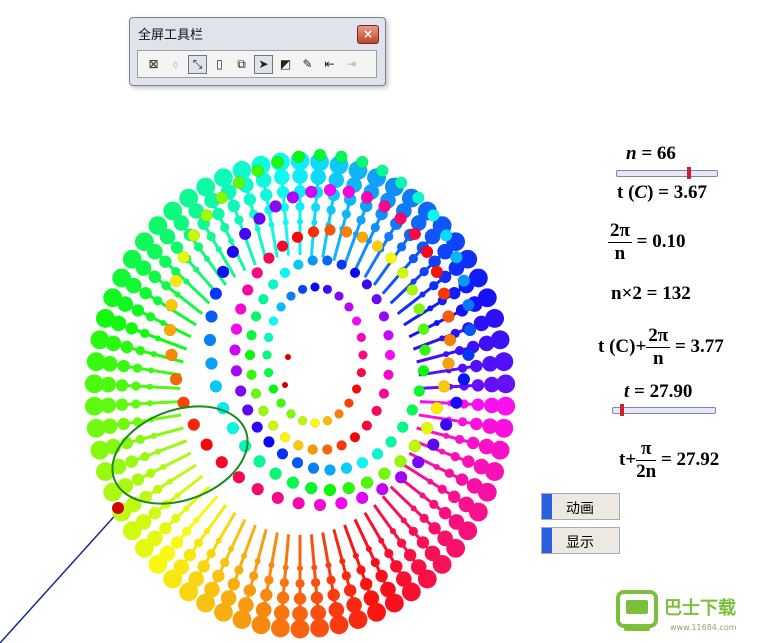 The image size is (761, 643). Describe the element at coordinates (219, 64) in the screenshot. I see `tool-measure-button: ▯` at that location.